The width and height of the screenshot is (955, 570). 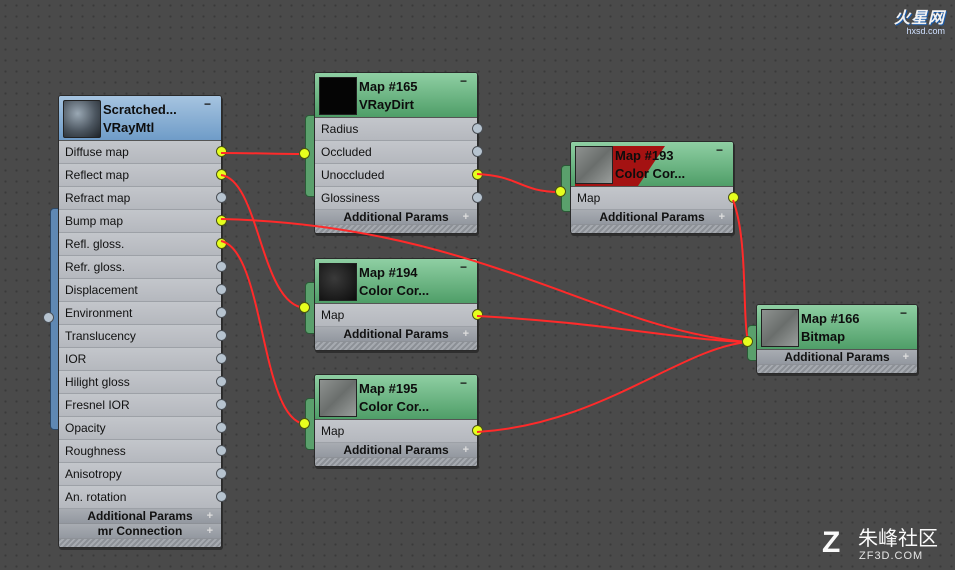 I want to click on vraymtl-input-socket, so click(x=48, y=317).